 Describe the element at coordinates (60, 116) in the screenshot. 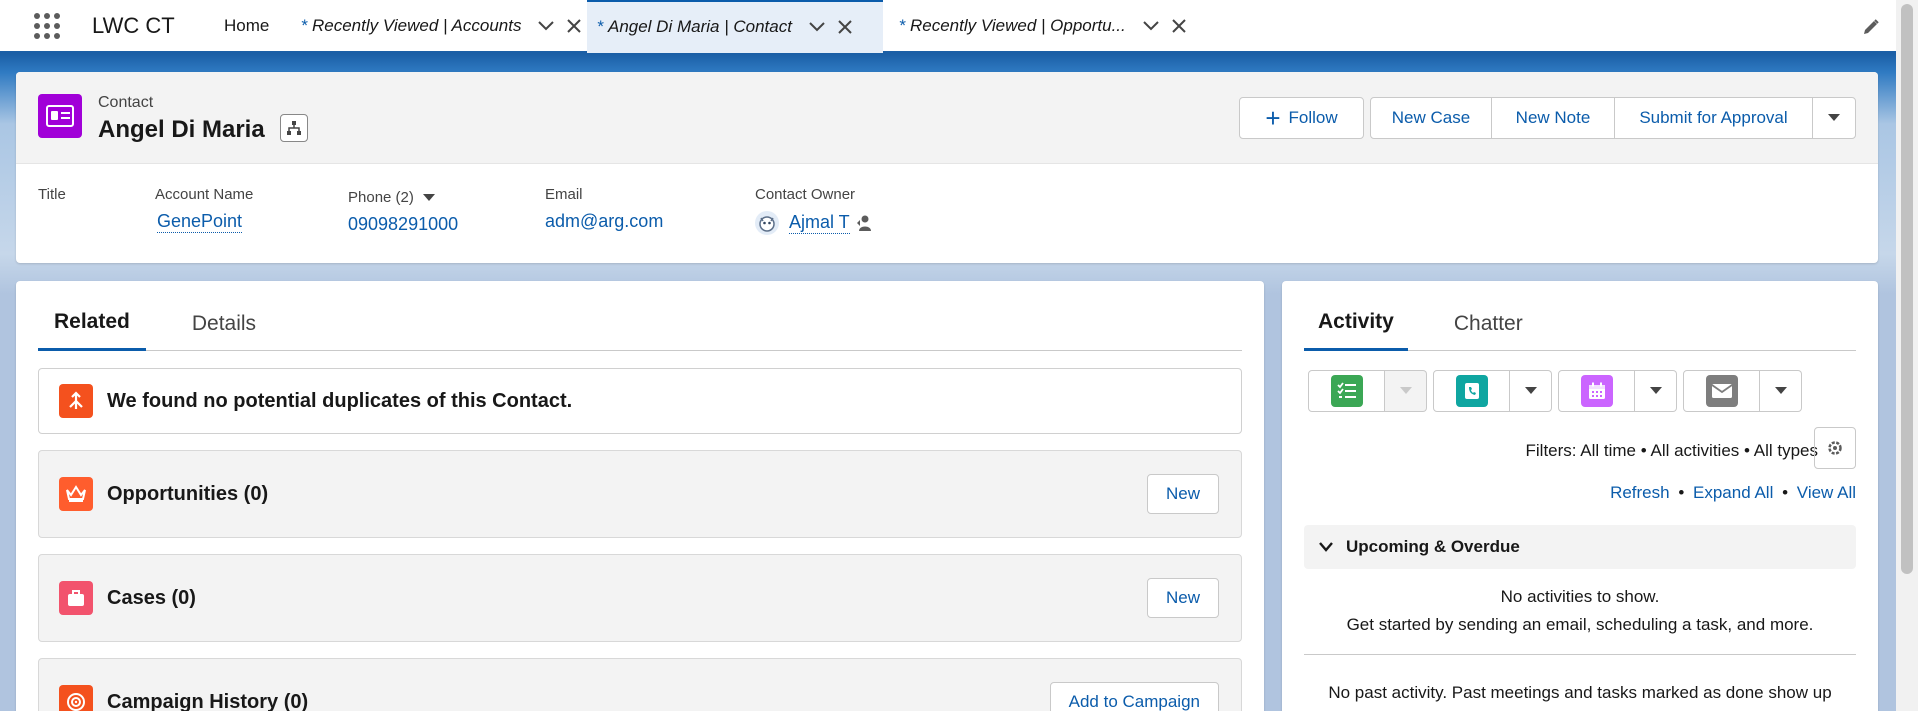

I see `contact-icon` at that location.